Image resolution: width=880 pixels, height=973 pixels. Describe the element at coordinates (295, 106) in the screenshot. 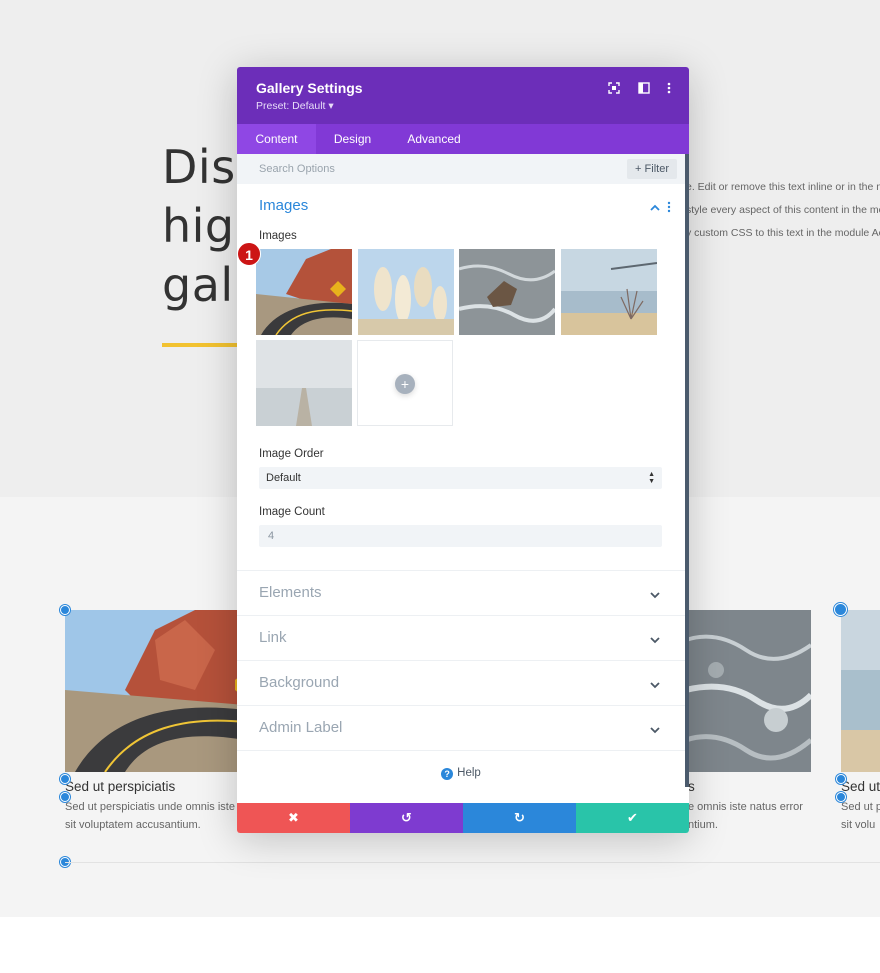

I see `preset-dropdown: Preset: Default ▾` at that location.